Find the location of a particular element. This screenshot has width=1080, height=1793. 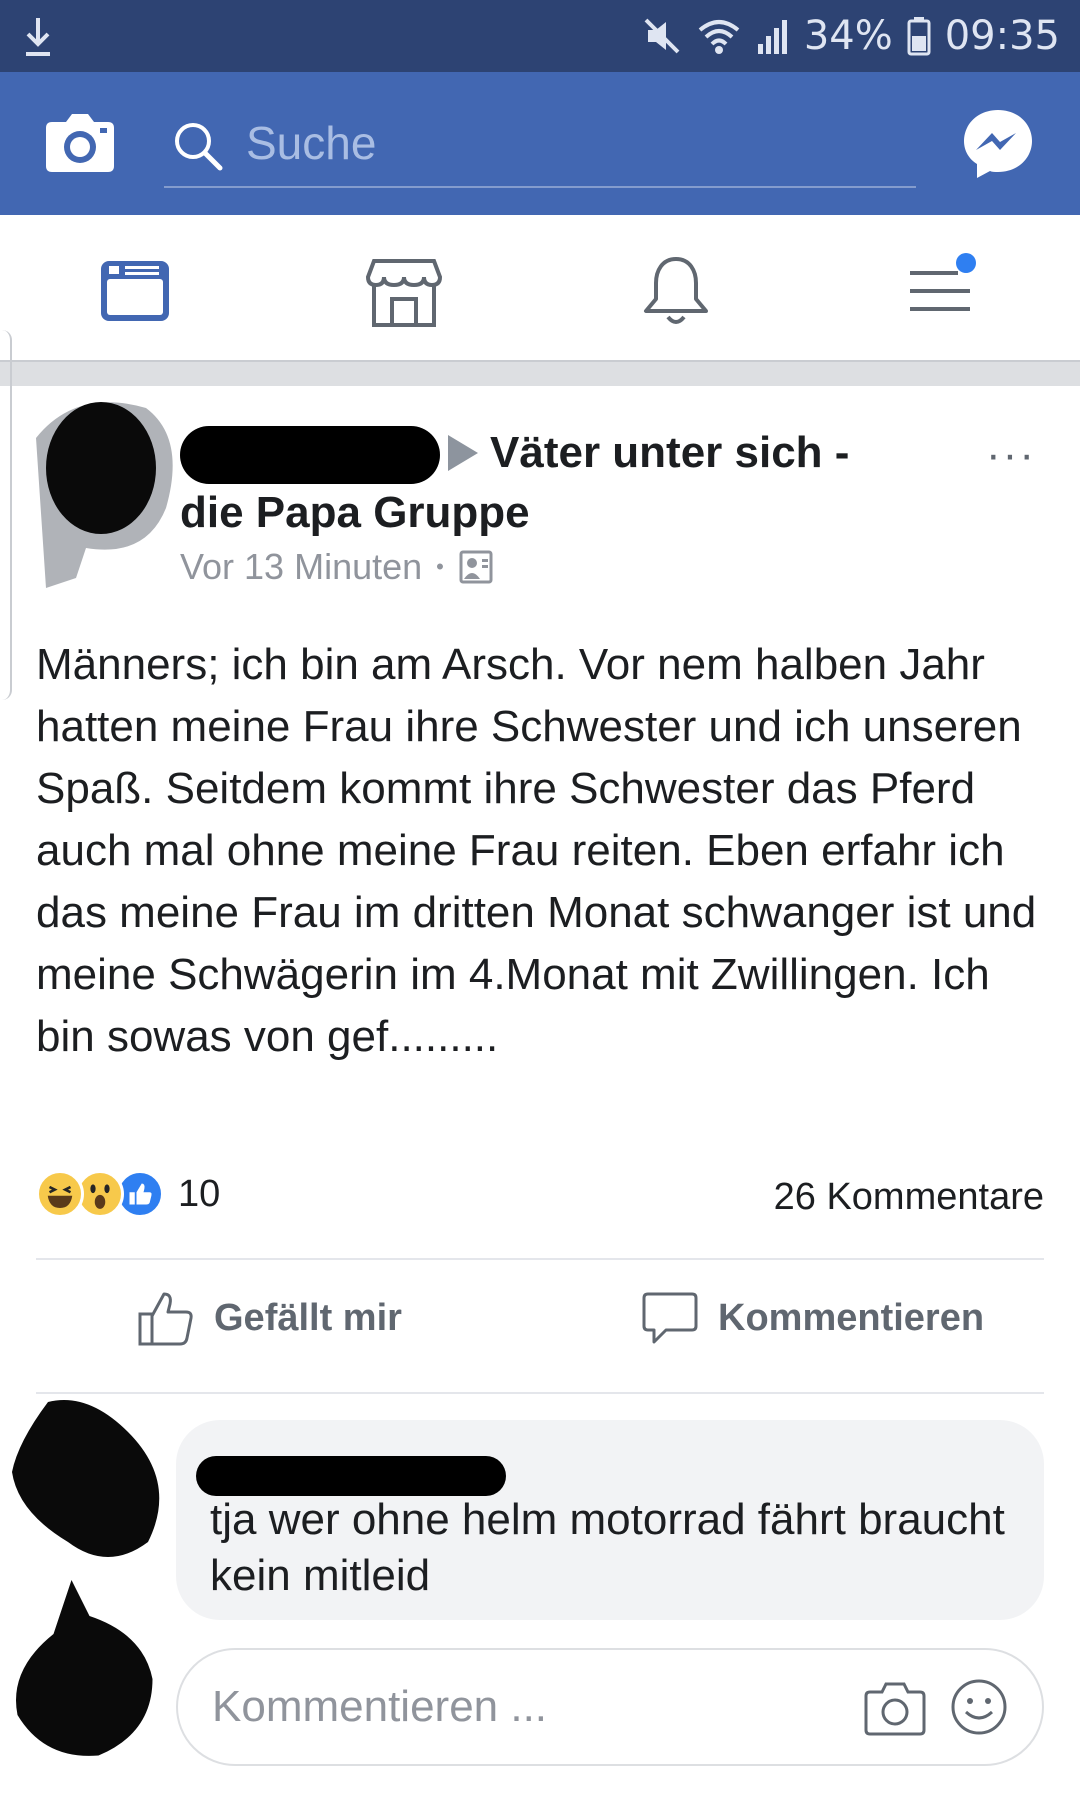

author-name-redacted is located at coordinates (310, 455).